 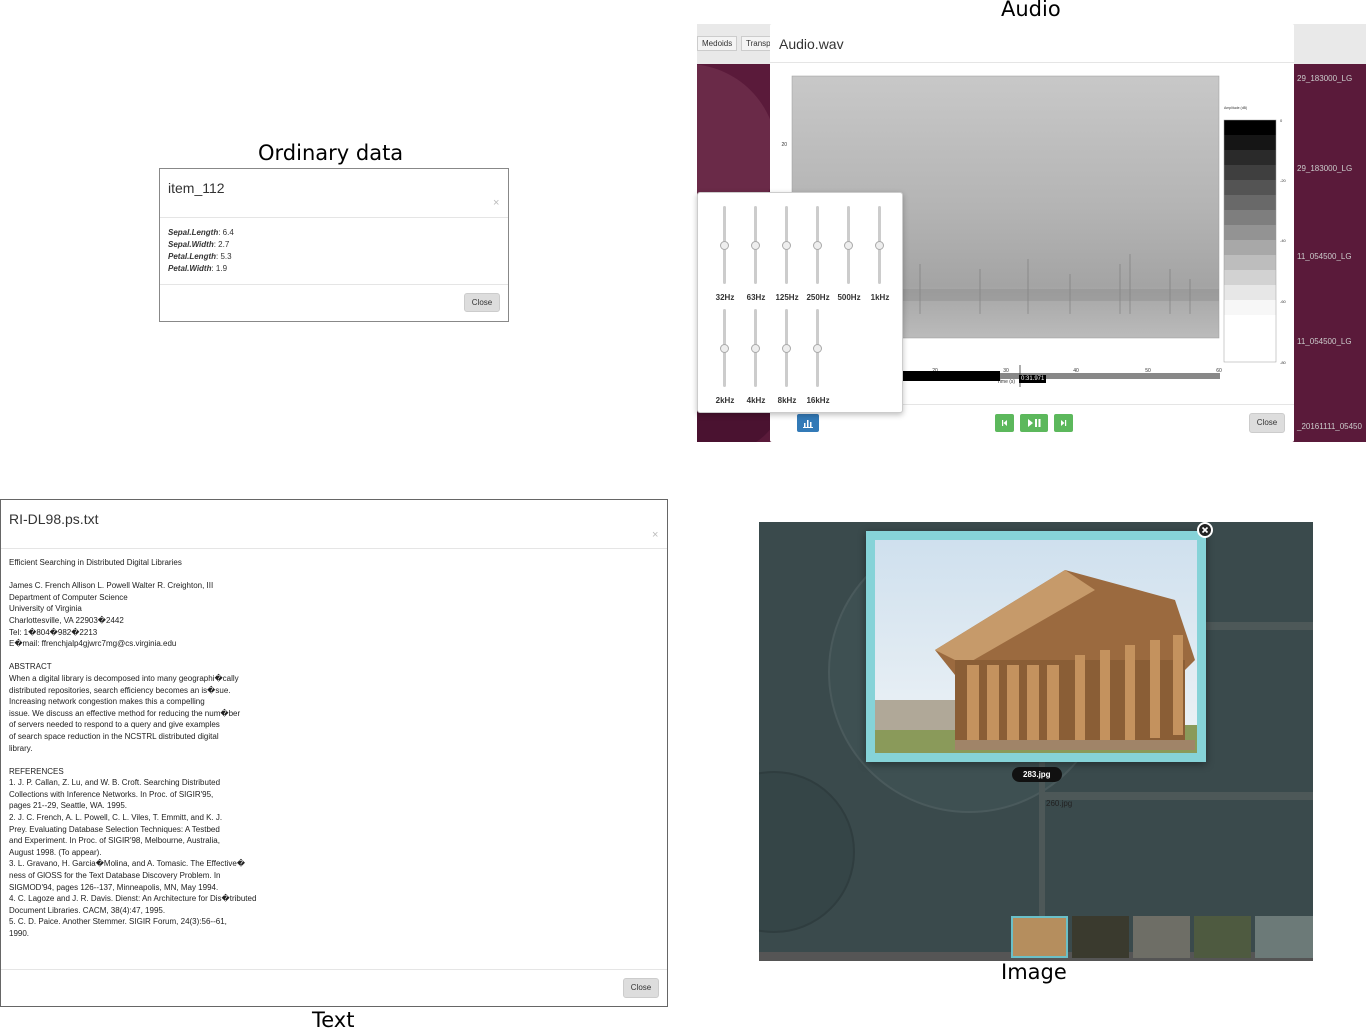 What do you see at coordinates (1283, 240) in the screenshot?
I see `colorbar-tick: -40` at bounding box center [1283, 240].